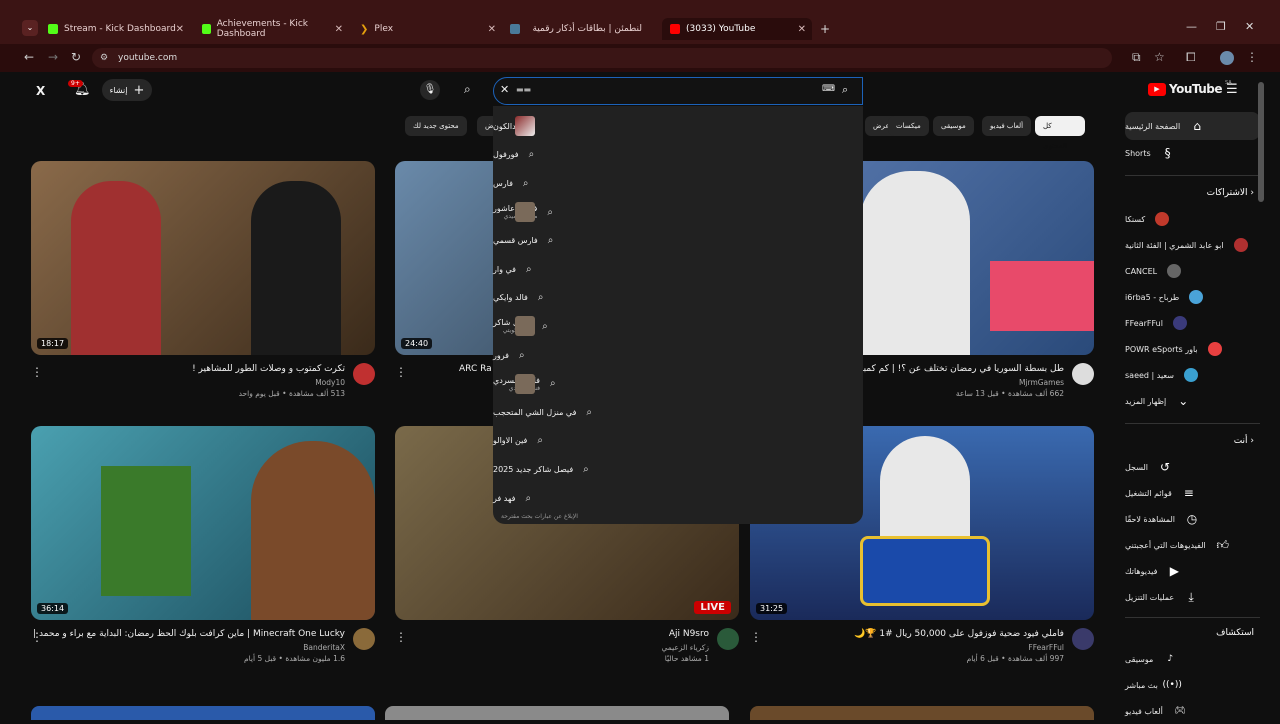 This screenshot has height=724, width=1280. Describe the element at coordinates (1191, 57) in the screenshot. I see `extensions-icon: ⧠` at that location.